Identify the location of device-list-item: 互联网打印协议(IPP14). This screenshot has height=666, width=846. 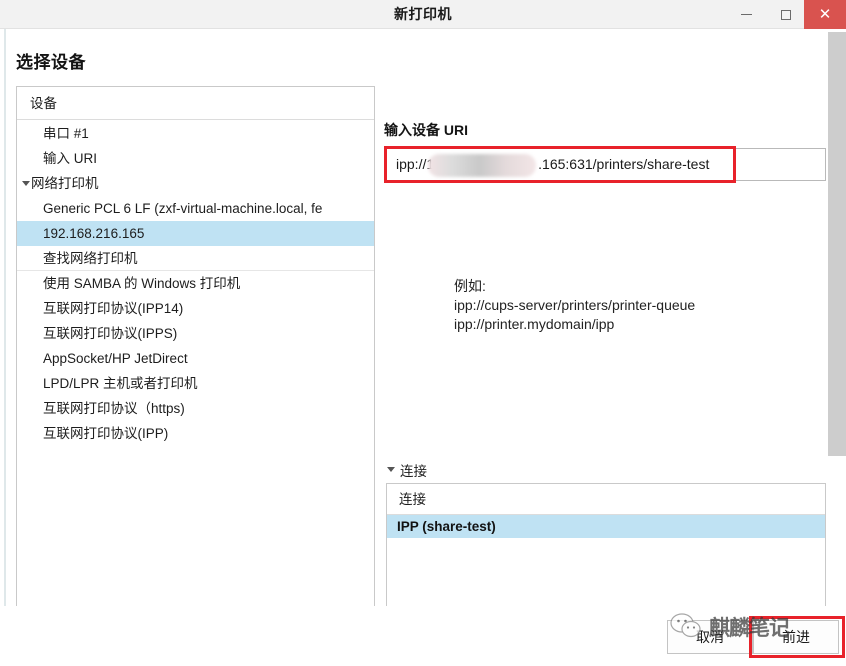
(195, 308).